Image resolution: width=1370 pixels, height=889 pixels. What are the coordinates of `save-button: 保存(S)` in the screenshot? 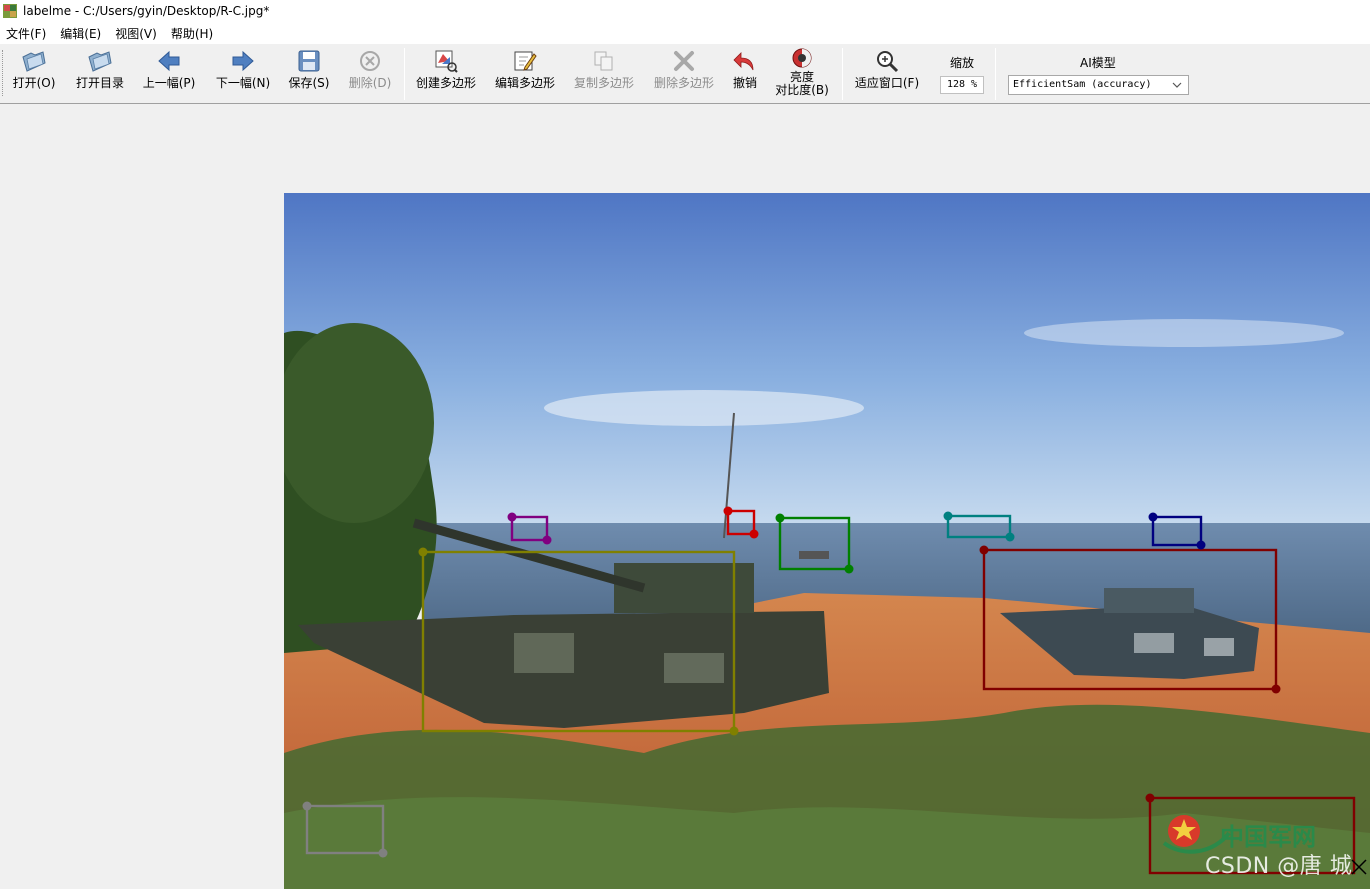 It's located at (309, 74).